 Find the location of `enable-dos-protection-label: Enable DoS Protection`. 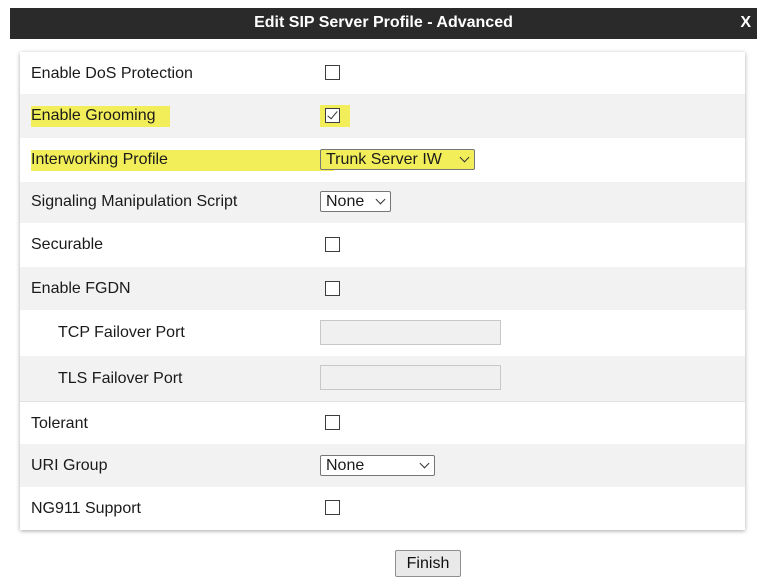

enable-dos-protection-label: Enable DoS Protection is located at coordinates (112, 73).